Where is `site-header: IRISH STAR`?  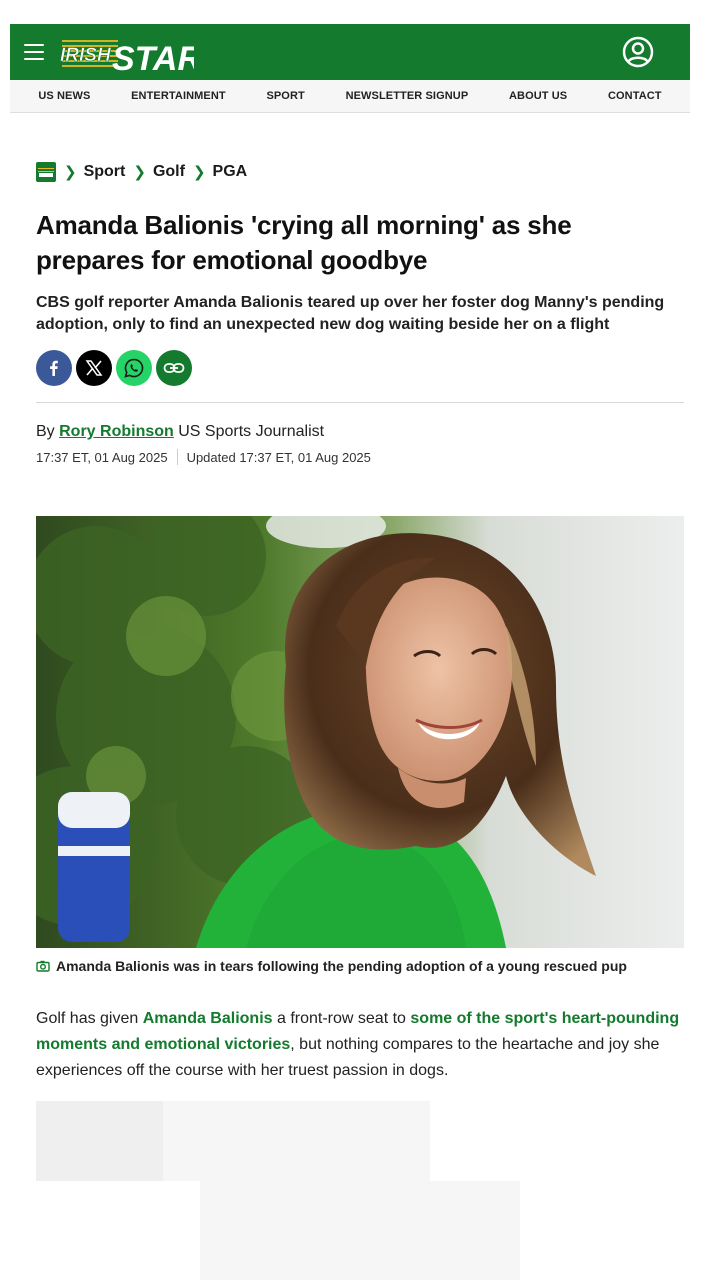 site-header: IRISH STAR is located at coordinates (350, 52).